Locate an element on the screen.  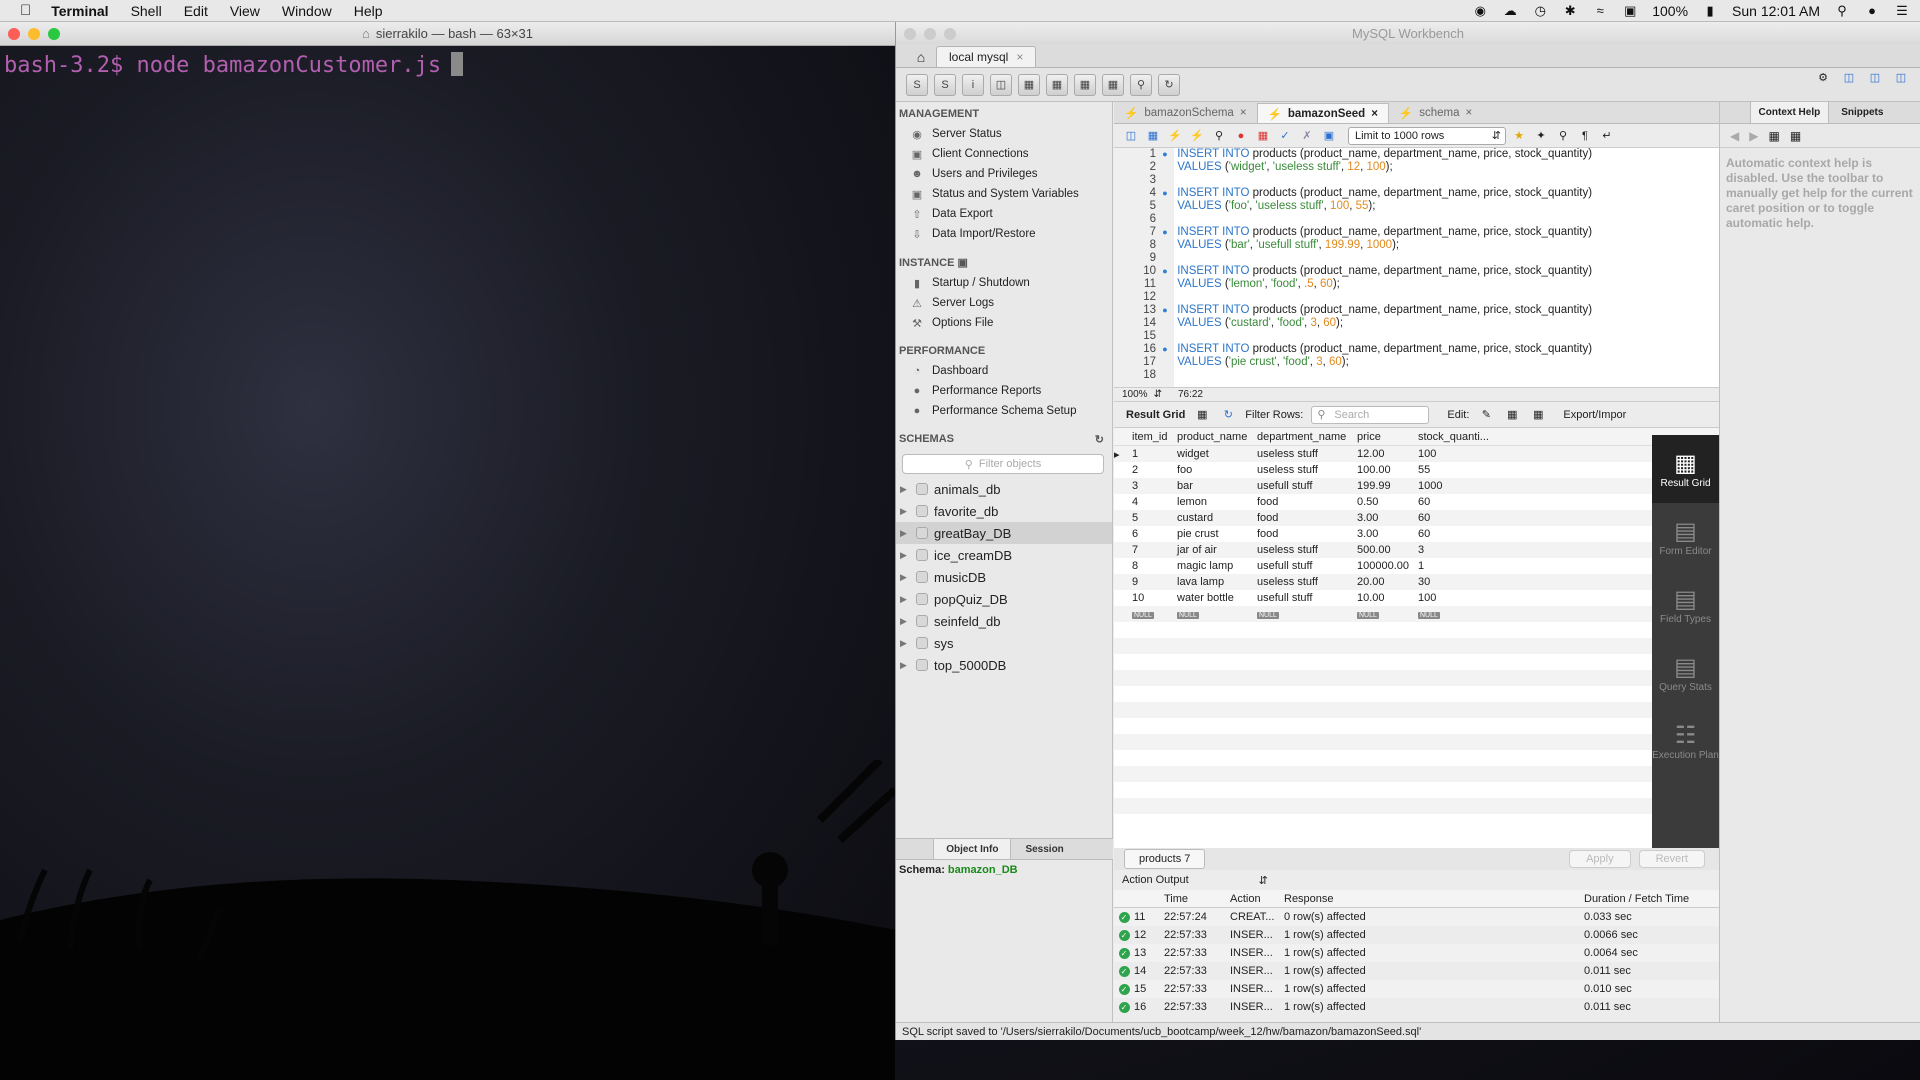
menu-terminal: Terminal is located at coordinates (79, 11).